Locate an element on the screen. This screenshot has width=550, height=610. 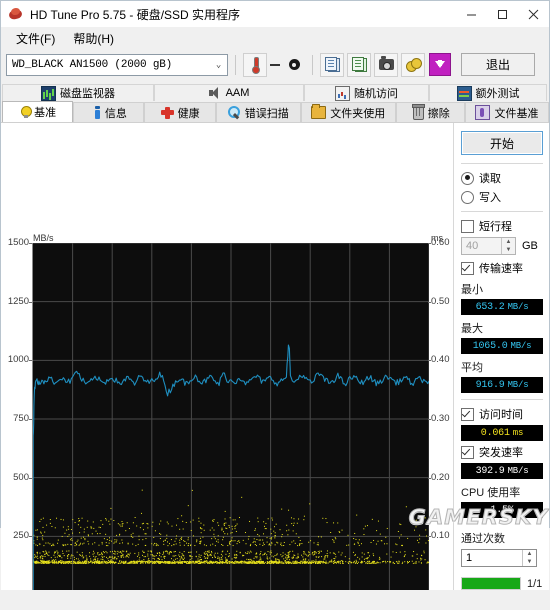
speaker-icon is located at coordinates (215, 93).